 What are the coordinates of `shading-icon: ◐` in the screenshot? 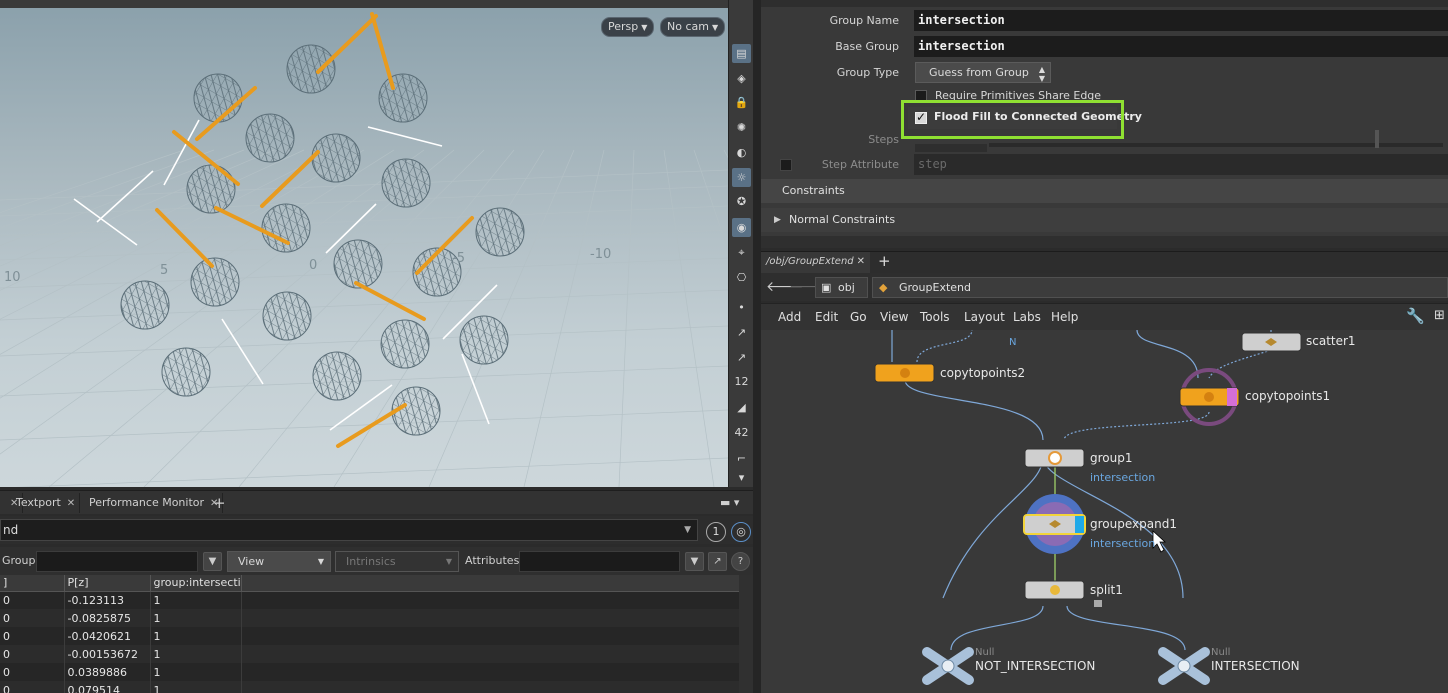 It's located at (741, 152).